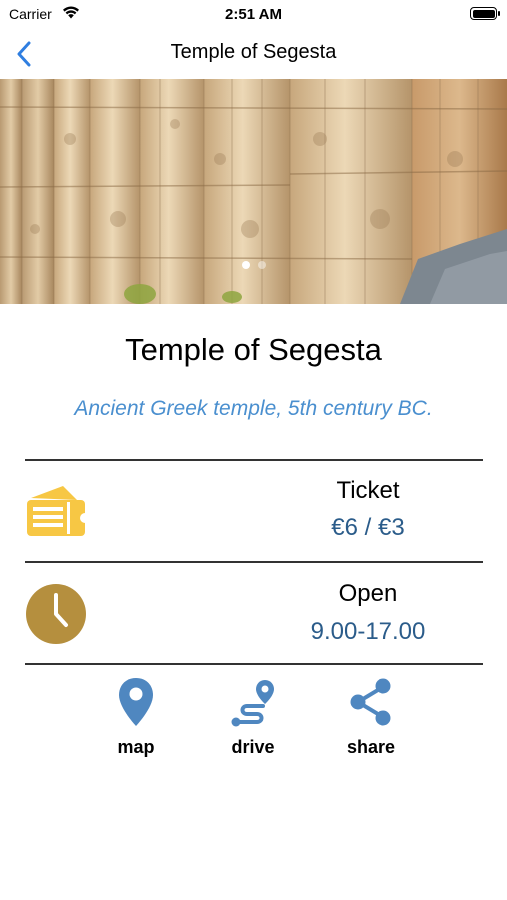 The width and height of the screenshot is (507, 900). What do you see at coordinates (254, 511) in the screenshot?
I see `ticket-row: Ticket €6 / €3` at bounding box center [254, 511].